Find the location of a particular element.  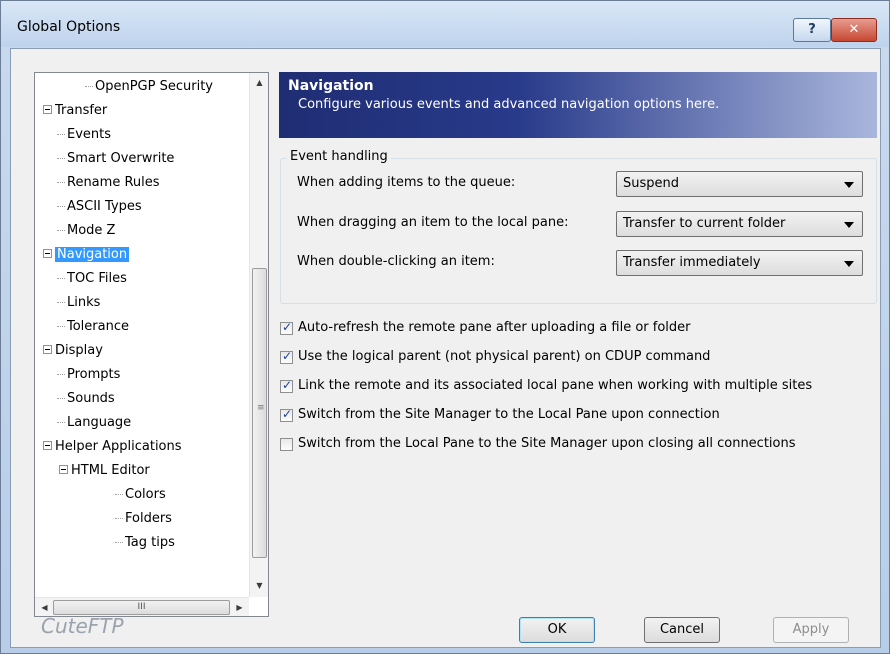

ok-button: OK is located at coordinates (557, 630).